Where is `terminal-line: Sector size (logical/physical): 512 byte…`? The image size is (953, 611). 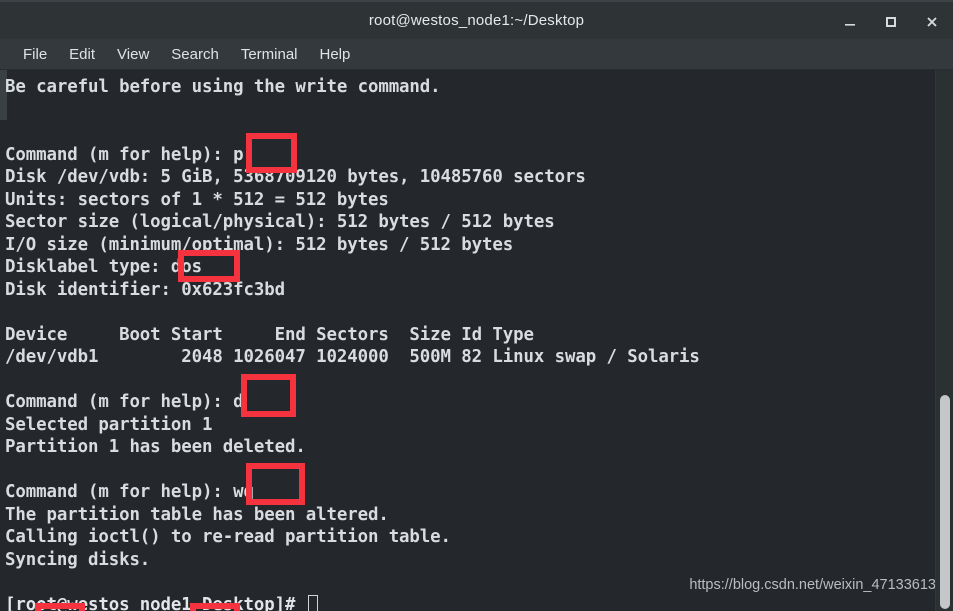
terminal-line: Sector size (logical/physical): 512 byte… is located at coordinates (280, 222).